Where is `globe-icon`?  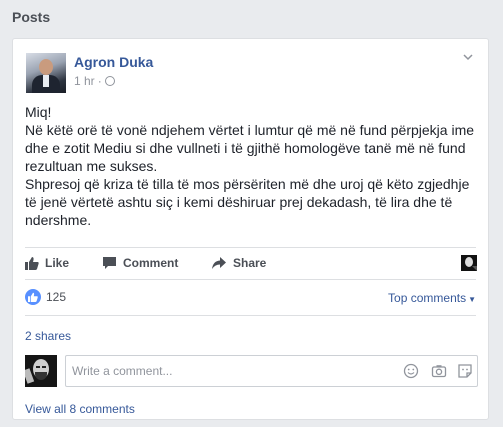 globe-icon is located at coordinates (109, 81).